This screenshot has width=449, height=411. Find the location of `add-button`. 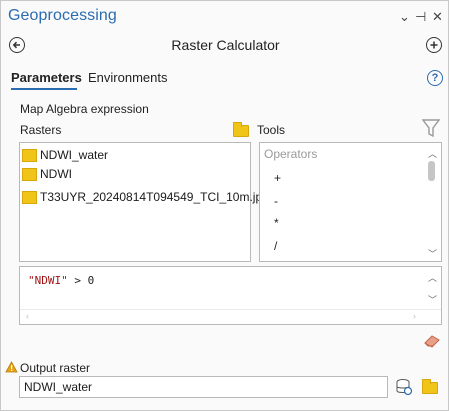

add-button is located at coordinates (434, 45).